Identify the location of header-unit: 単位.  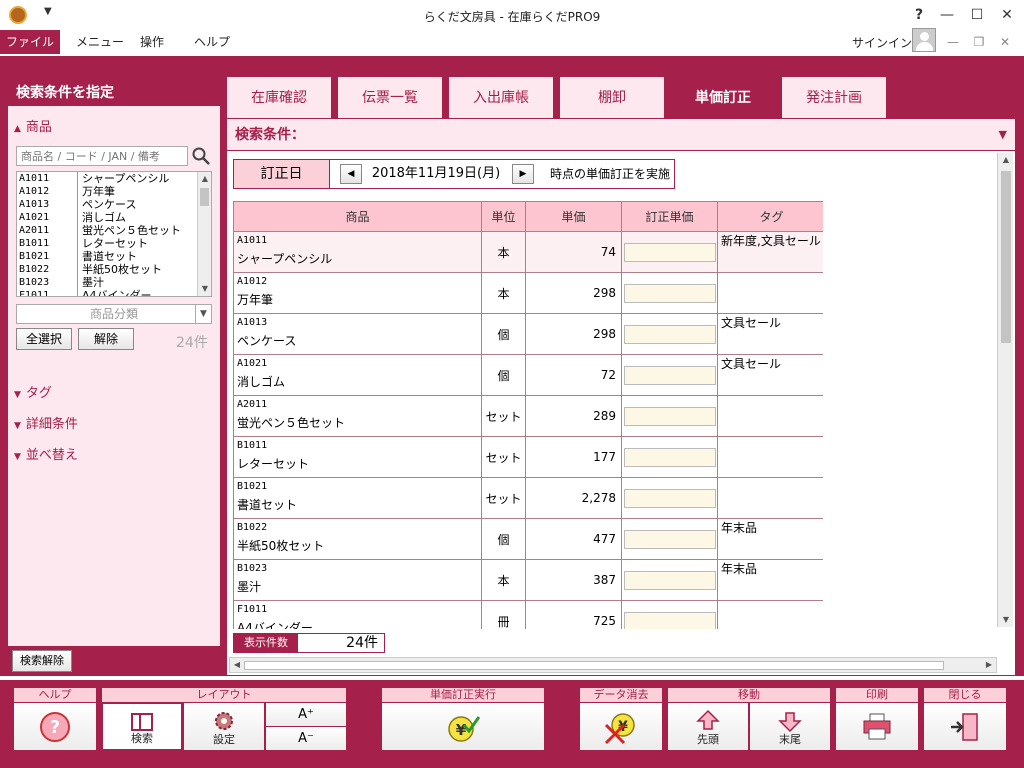
(503, 216).